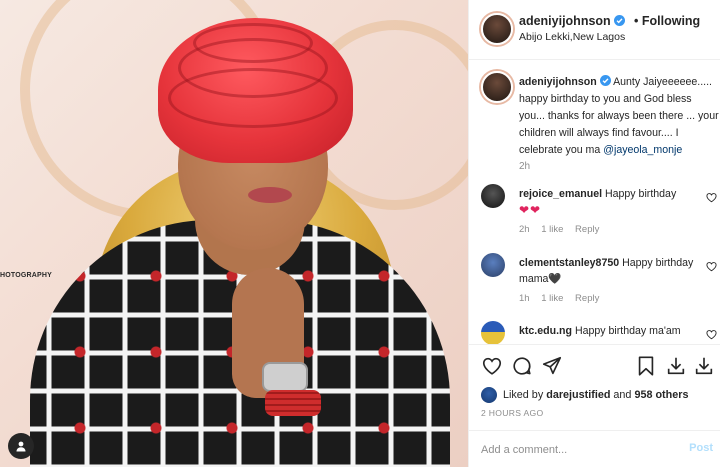  I want to click on avatar, so click(497, 29).